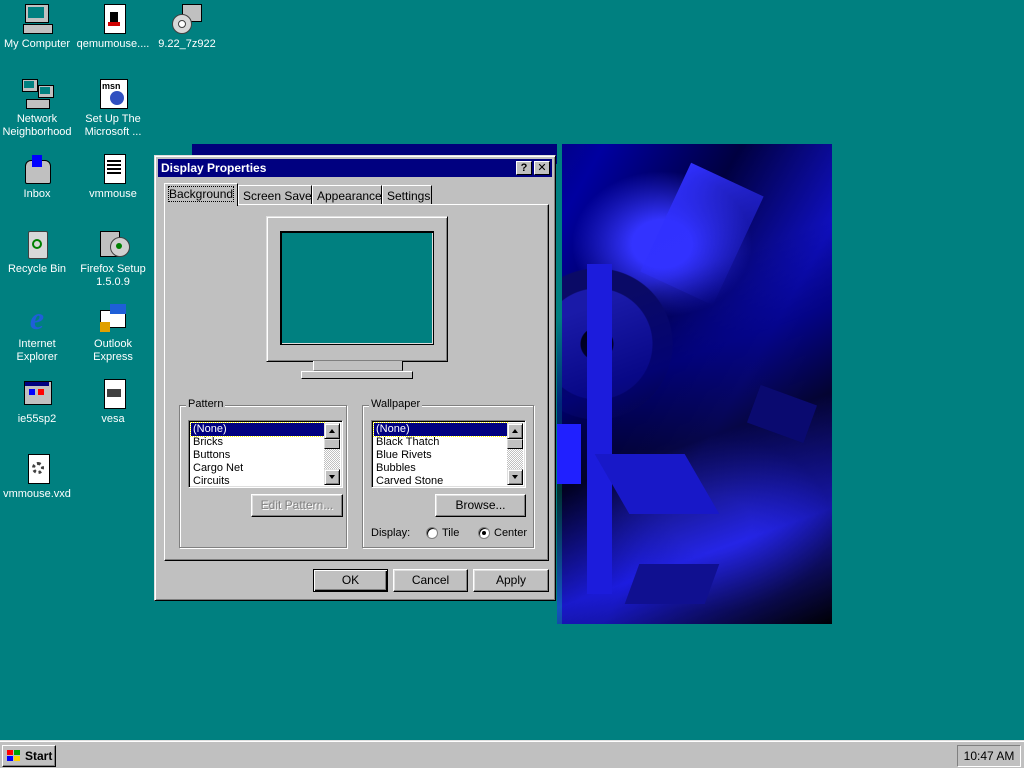  What do you see at coordinates (37, 494) in the screenshot?
I see `desktop-icon-label: vmmouse.vxd` at bounding box center [37, 494].